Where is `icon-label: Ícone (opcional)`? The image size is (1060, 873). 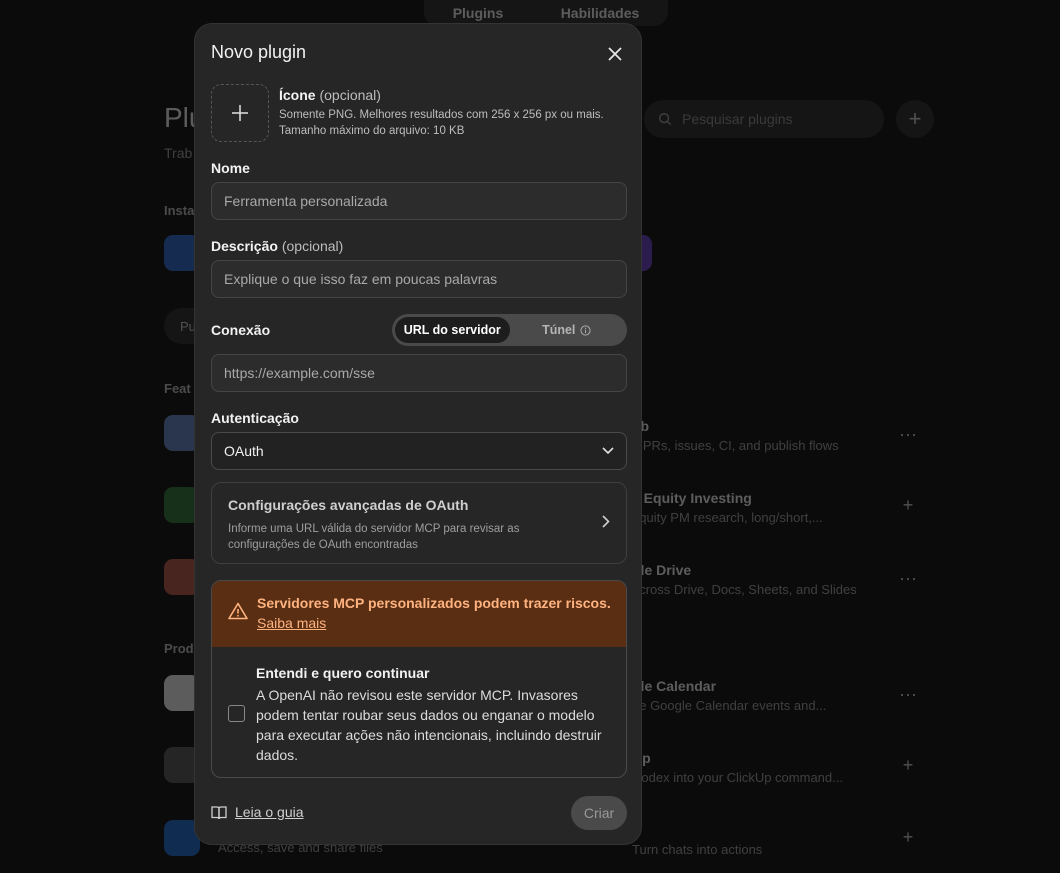 icon-label: Ícone (opcional) is located at coordinates (330, 95).